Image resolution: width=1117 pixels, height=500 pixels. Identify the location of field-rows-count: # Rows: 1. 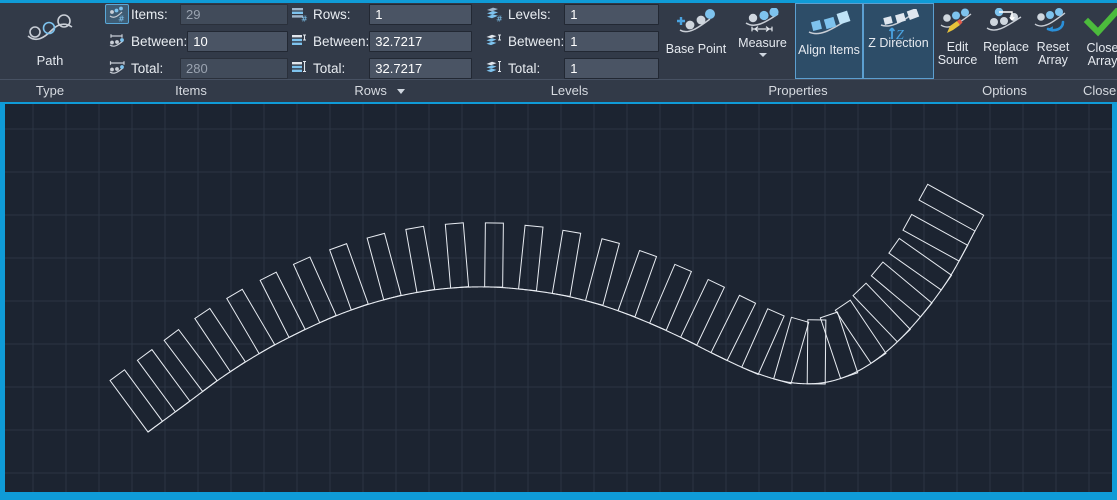
(380, 14).